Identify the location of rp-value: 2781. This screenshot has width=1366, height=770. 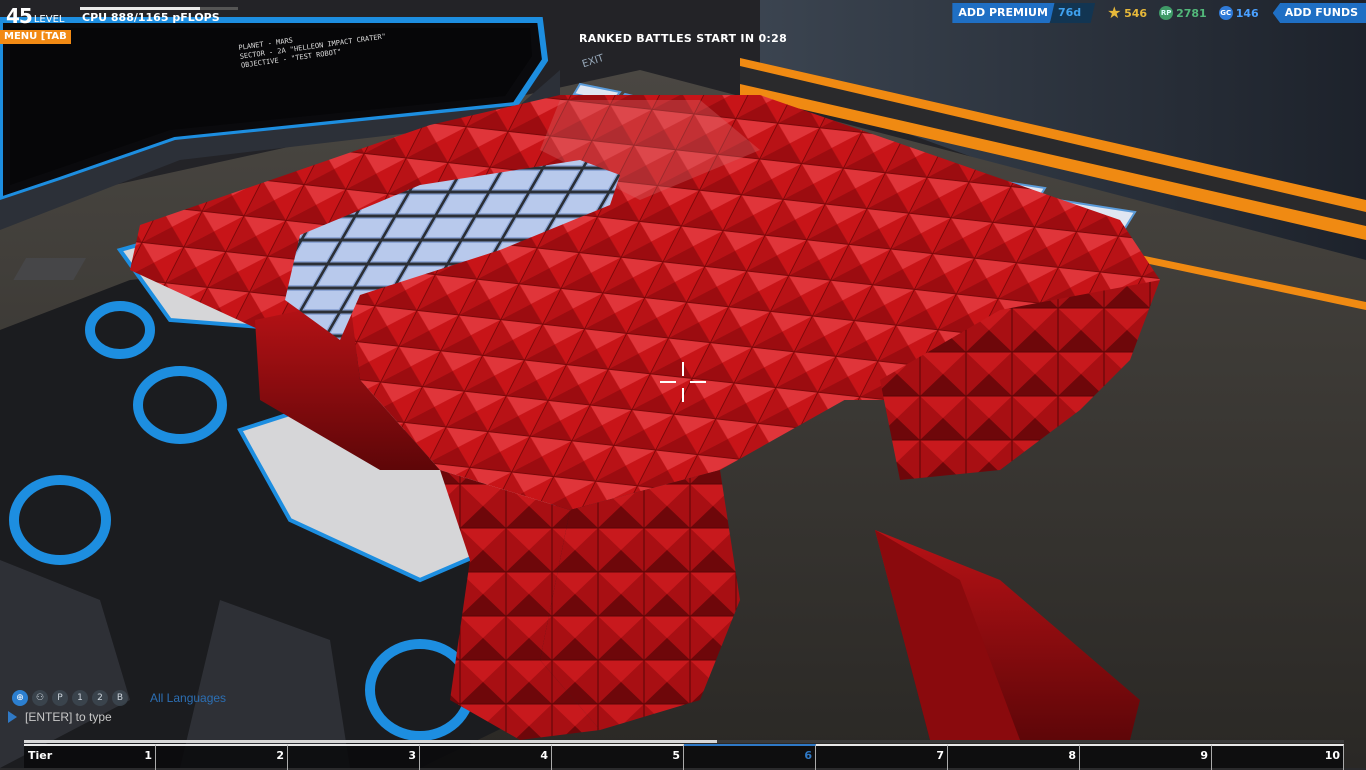
(1191, 13).